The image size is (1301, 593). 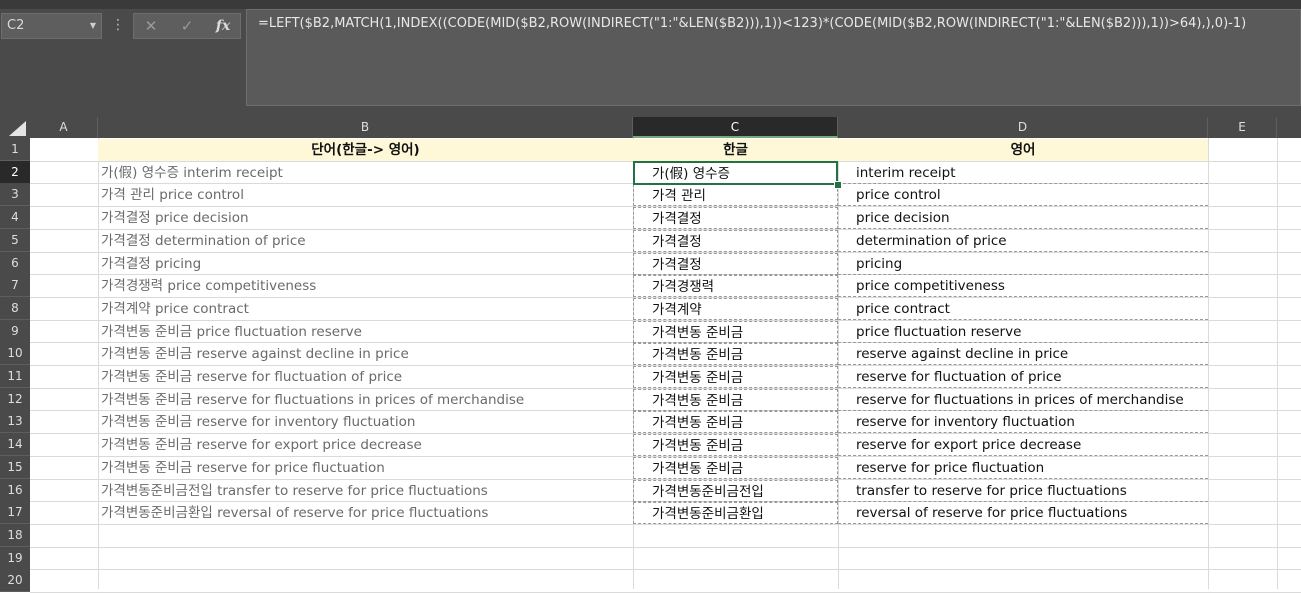 I want to click on cell-d13: reserve for inventory fluctuation, so click(x=1023, y=422).